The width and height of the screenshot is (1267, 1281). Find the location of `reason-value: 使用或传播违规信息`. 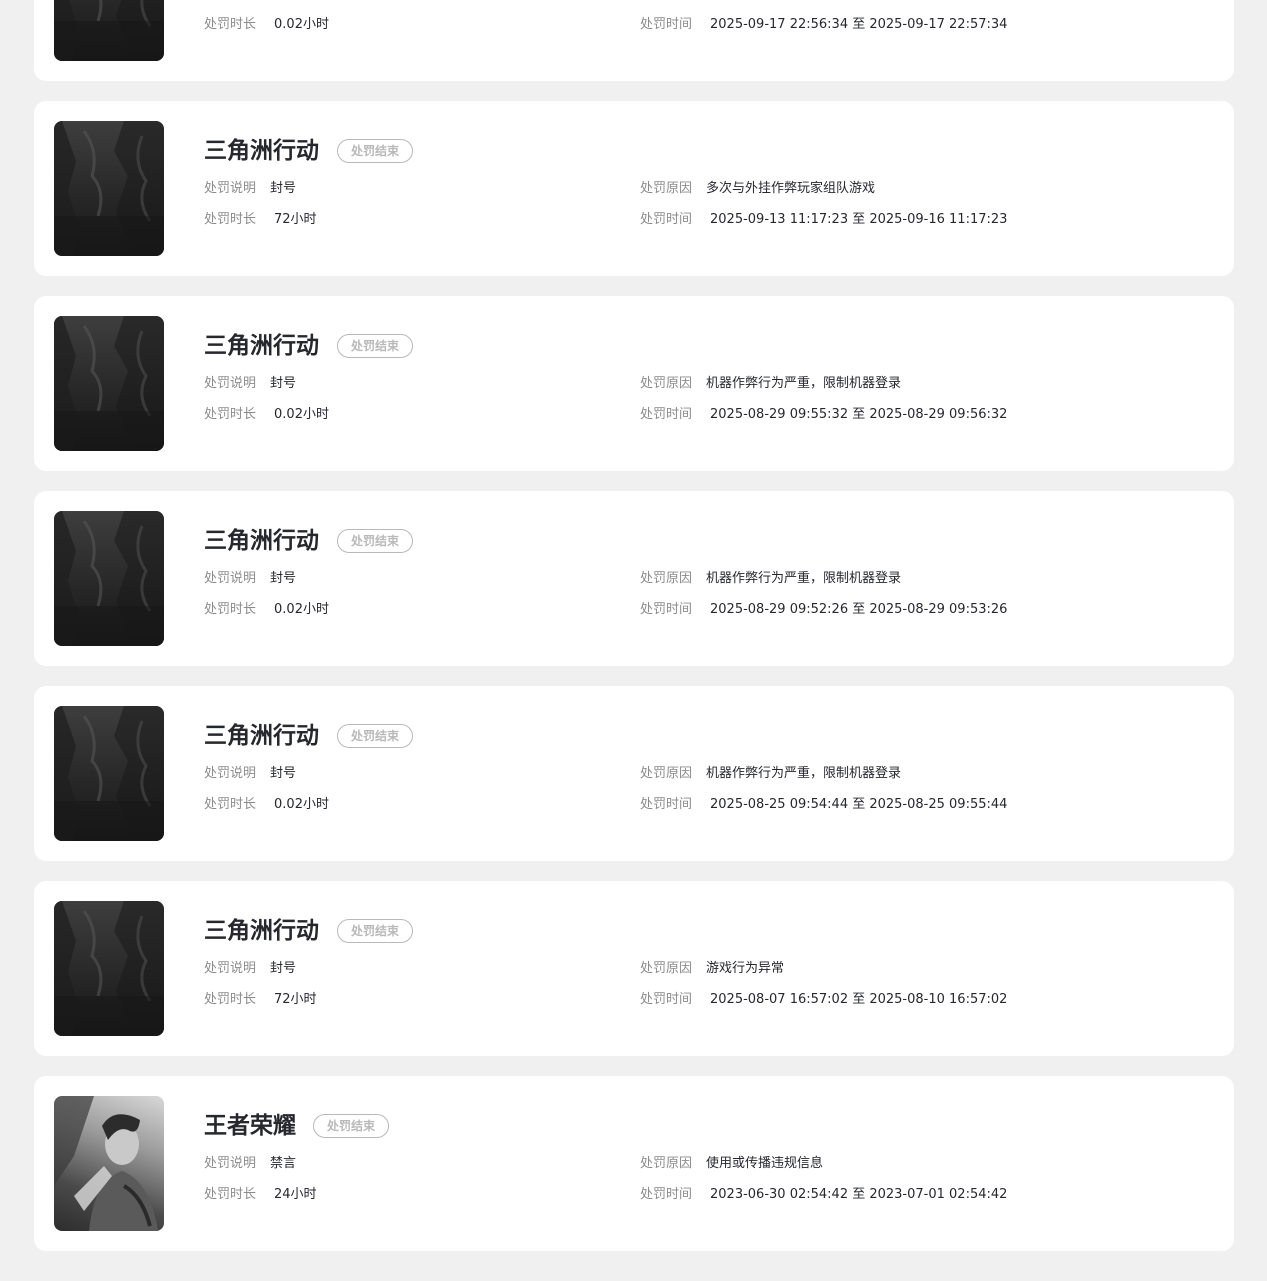

reason-value: 使用或传播违规信息 is located at coordinates (765, 1163).